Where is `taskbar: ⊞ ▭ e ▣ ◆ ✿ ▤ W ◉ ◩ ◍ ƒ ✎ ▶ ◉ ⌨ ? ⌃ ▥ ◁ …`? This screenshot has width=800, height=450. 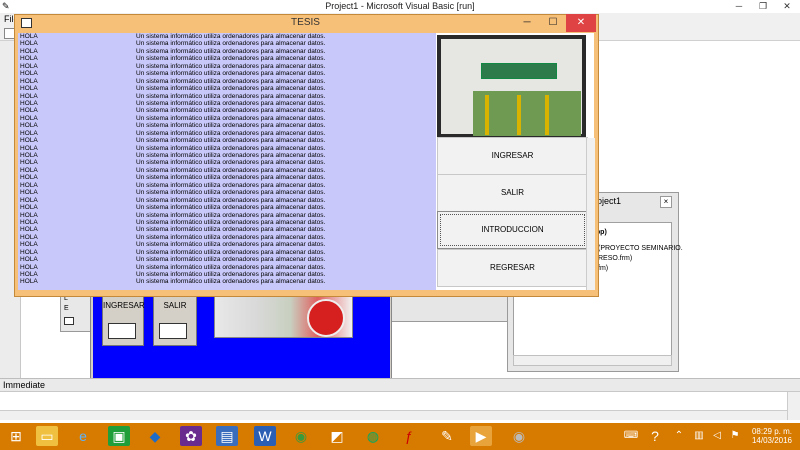 taskbar: ⊞ ▭ e ▣ ◆ ✿ ▤ W ◉ ◩ ◍ ƒ ✎ ▶ ◉ ⌨ ? ⌃ ▥ ◁ … is located at coordinates (400, 436).